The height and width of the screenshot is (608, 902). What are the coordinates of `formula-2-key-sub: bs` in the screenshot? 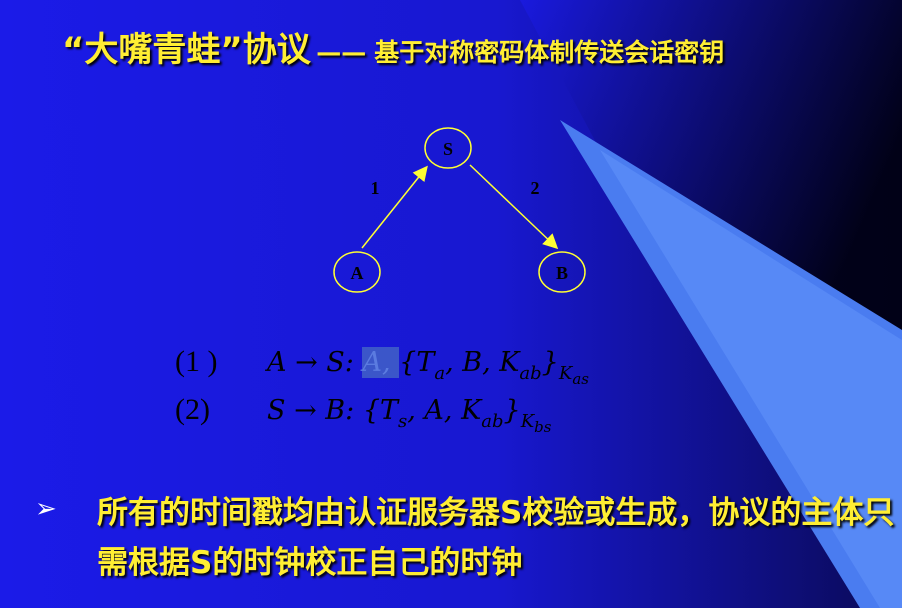 It's located at (543, 427).